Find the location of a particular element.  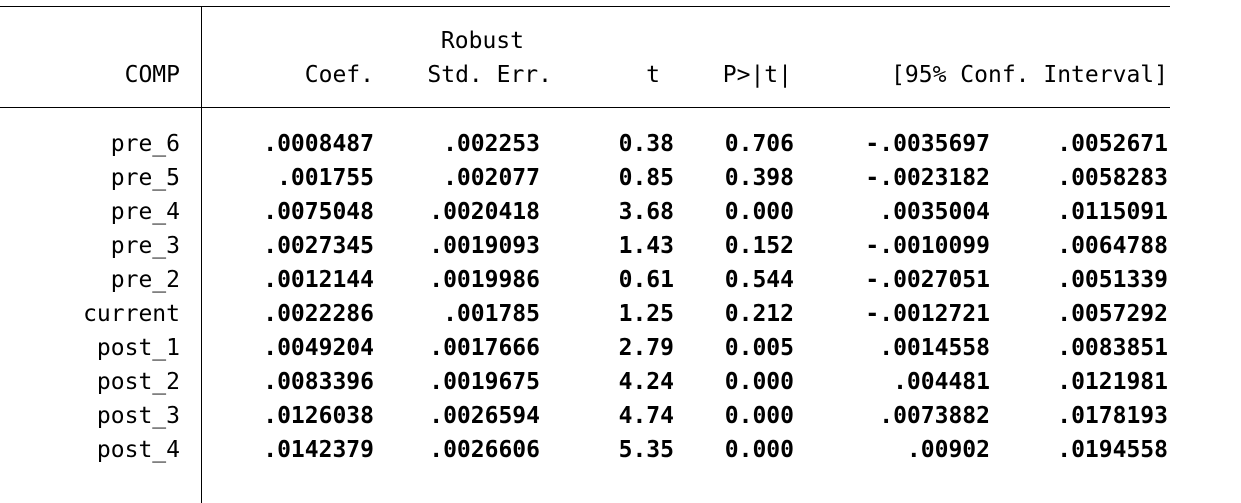

coef-value: .0022286 is located at coordinates (318, 314).